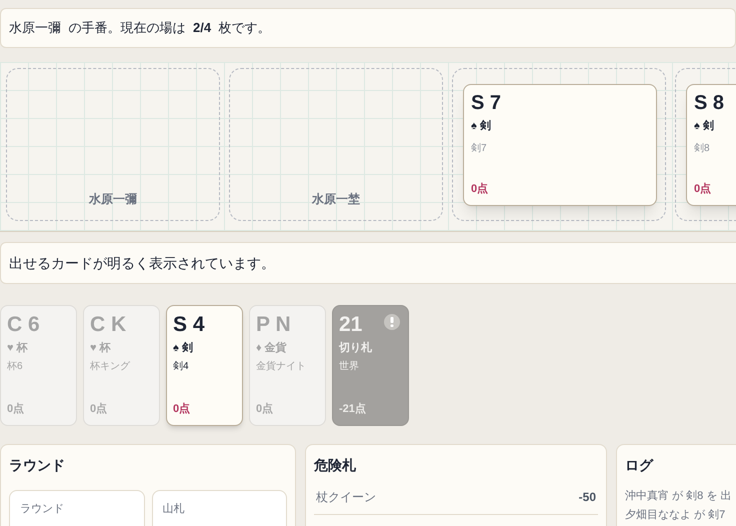  What do you see at coordinates (349, 367) in the screenshot?
I see `card-name: 世界` at bounding box center [349, 367].